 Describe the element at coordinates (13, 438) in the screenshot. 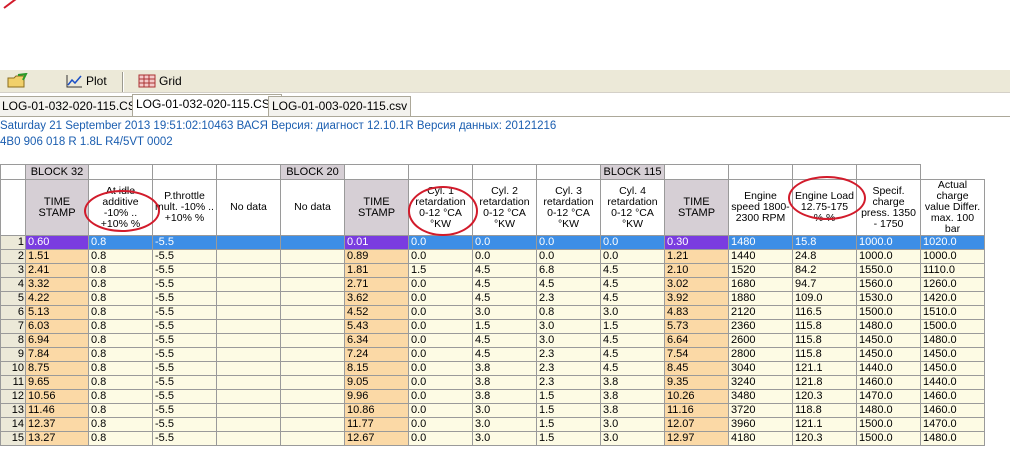

I see `row-number: 15` at that location.